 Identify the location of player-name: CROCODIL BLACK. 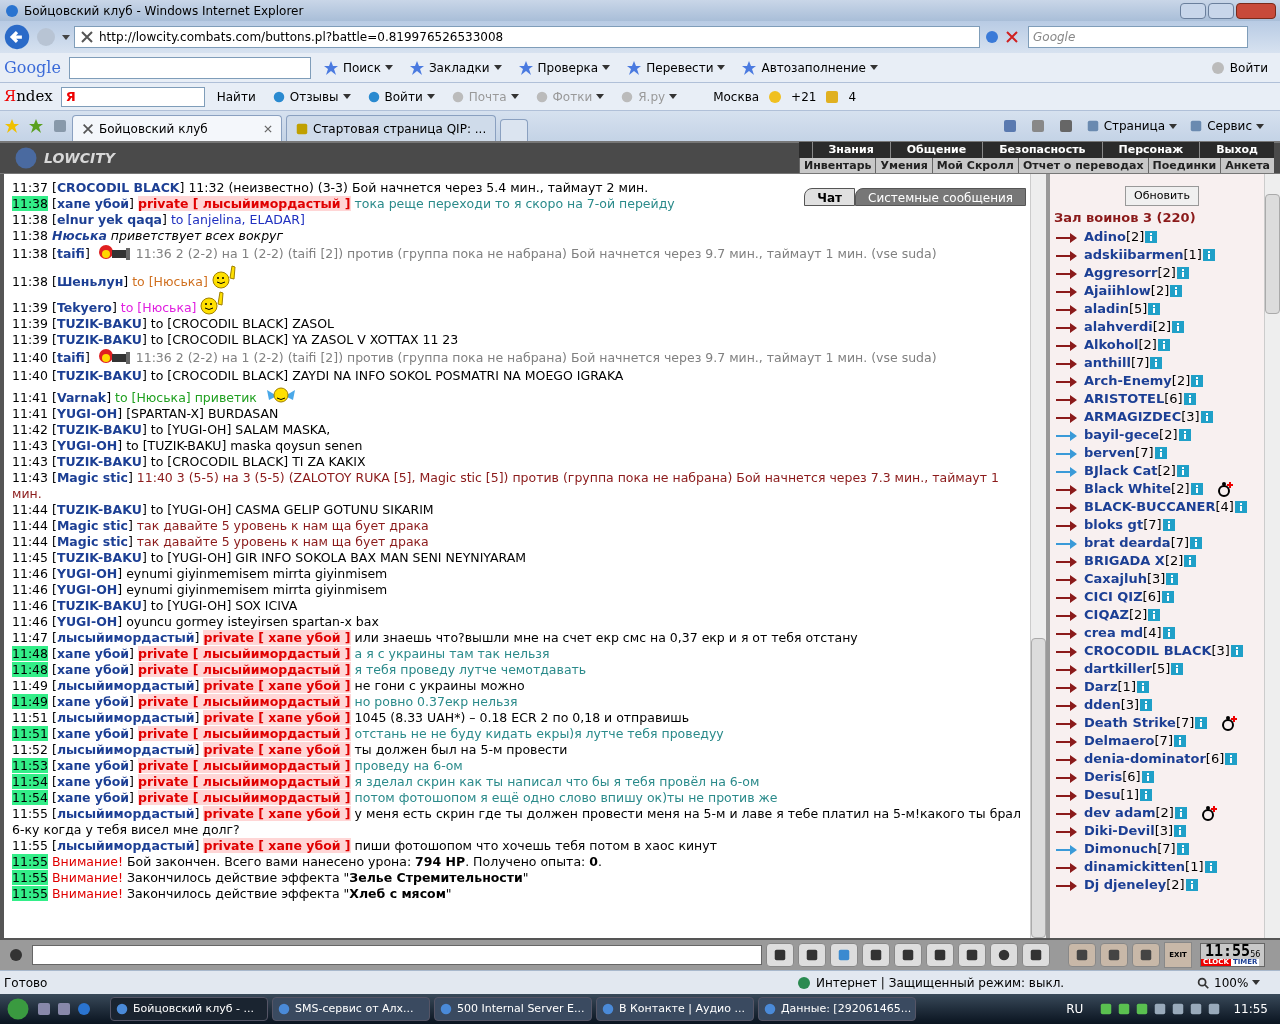
(1148, 650).